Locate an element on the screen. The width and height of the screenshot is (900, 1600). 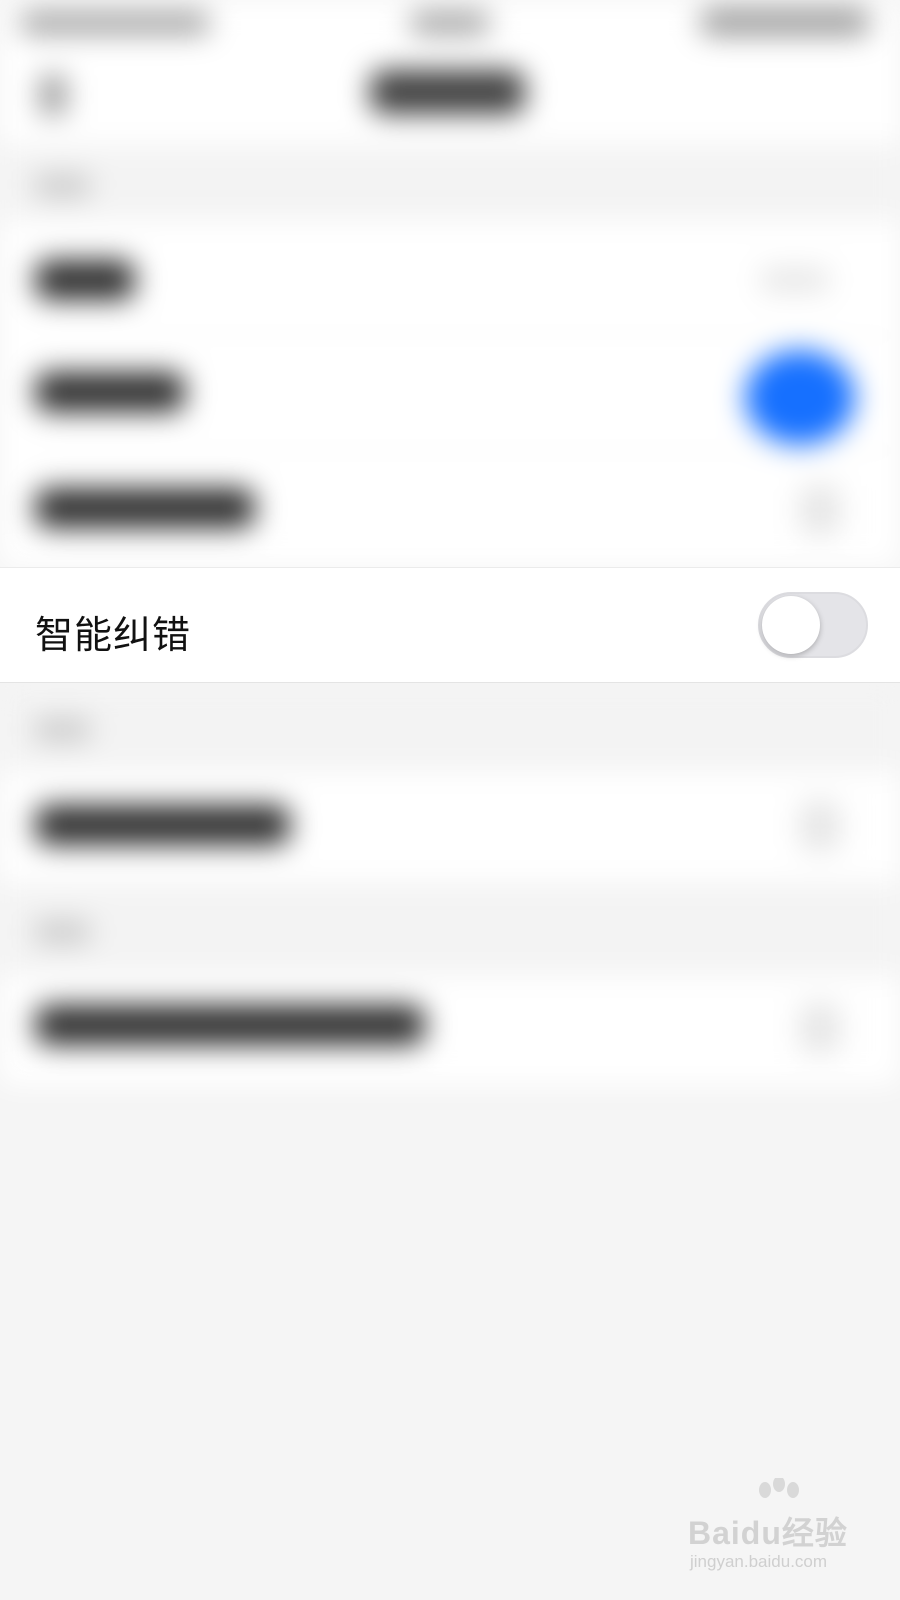
status-bar is located at coordinates (450, 25).